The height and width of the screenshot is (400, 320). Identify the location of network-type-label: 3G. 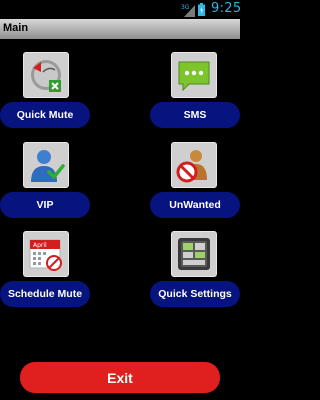
(185, 7).